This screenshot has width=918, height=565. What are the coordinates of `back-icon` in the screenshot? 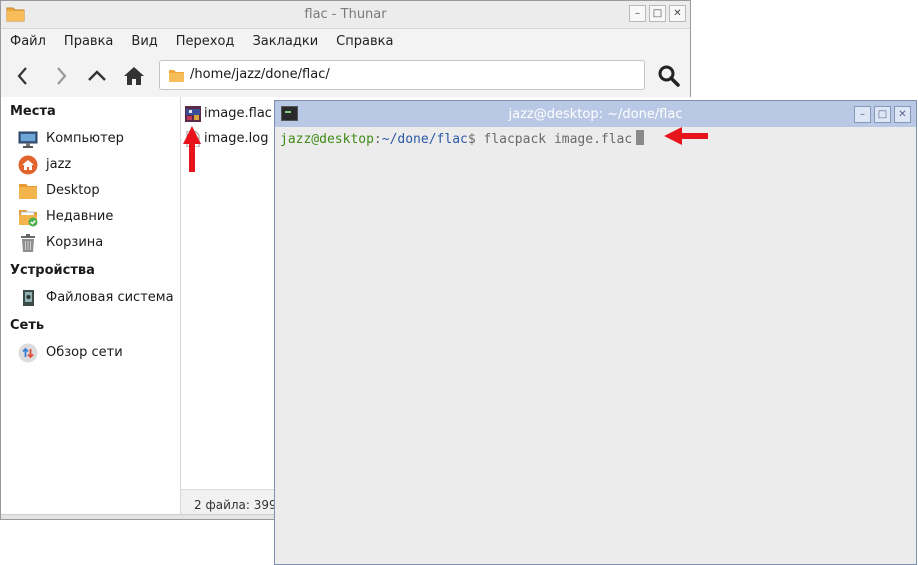 It's located at (23, 76).